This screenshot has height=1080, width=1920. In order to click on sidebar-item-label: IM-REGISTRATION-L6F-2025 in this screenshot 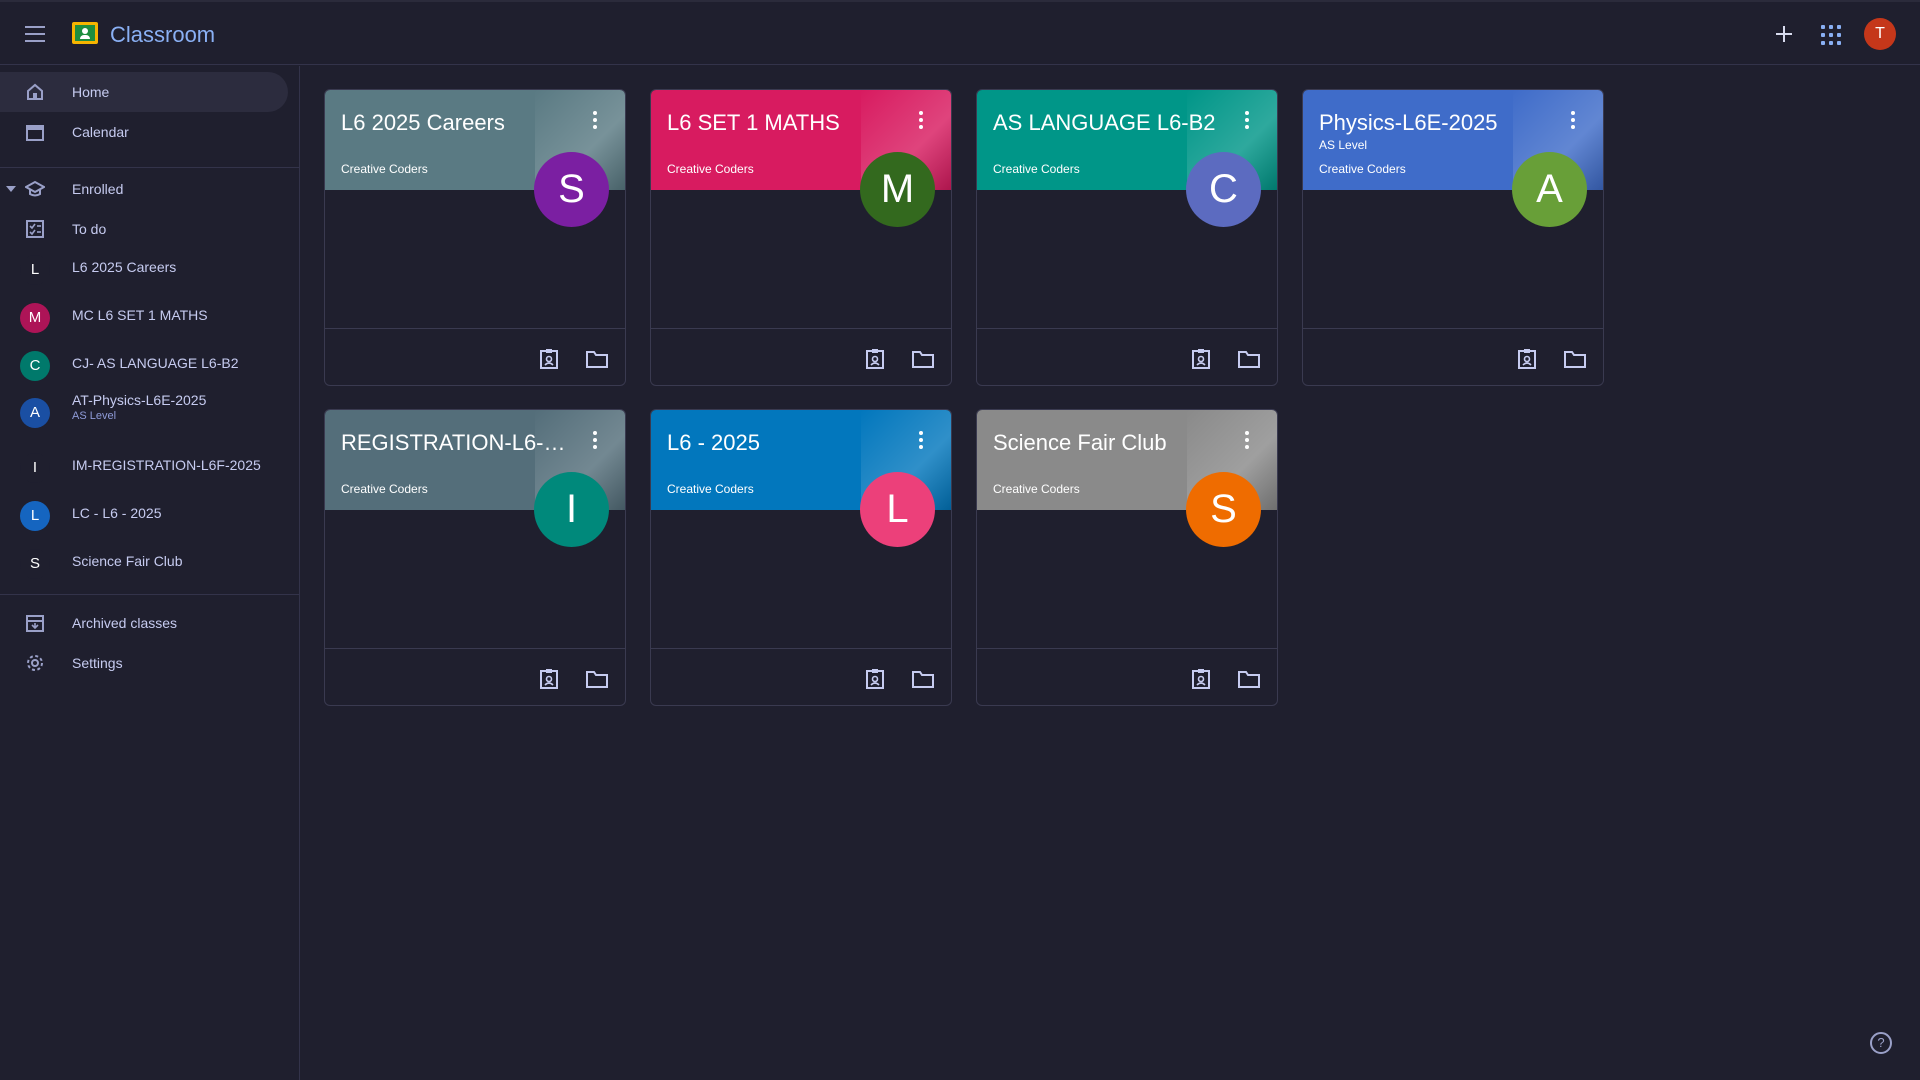, I will do `click(166, 465)`.